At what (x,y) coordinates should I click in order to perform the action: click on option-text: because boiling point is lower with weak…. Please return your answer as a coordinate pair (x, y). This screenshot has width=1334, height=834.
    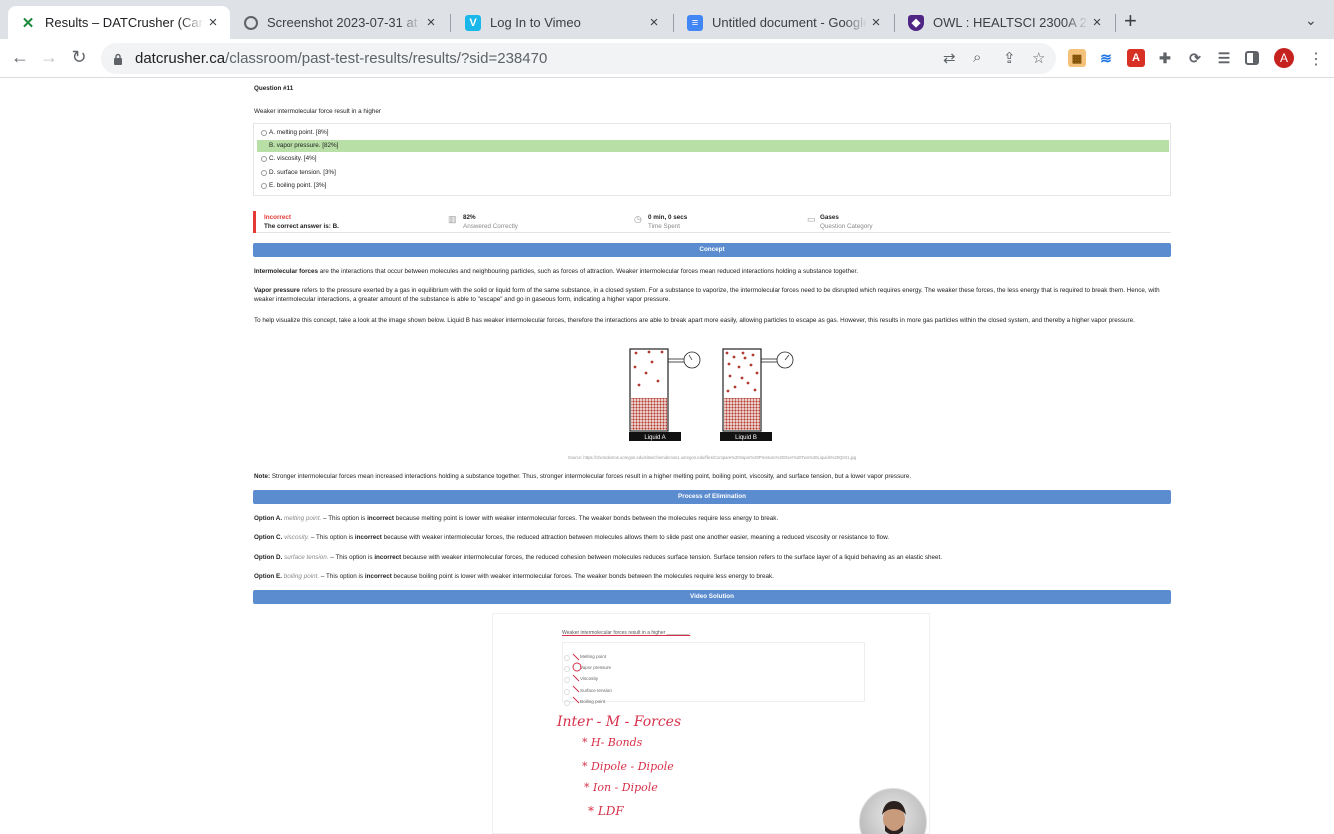
    Looking at the image, I should click on (582, 576).